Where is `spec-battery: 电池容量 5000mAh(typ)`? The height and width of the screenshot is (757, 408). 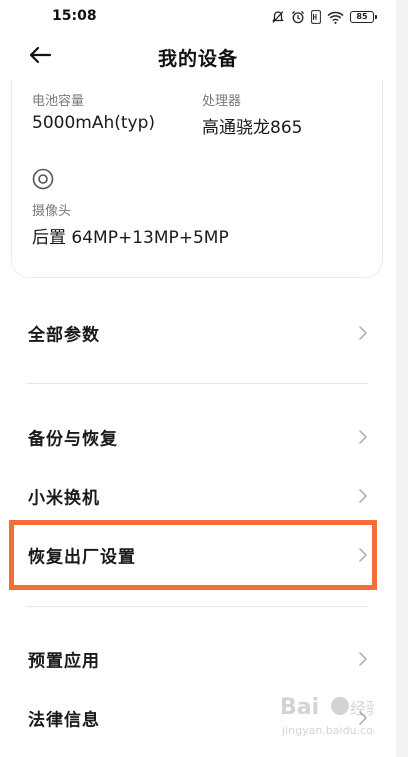 spec-battery: 电池容量 5000mAh(typ) is located at coordinates (93, 111).